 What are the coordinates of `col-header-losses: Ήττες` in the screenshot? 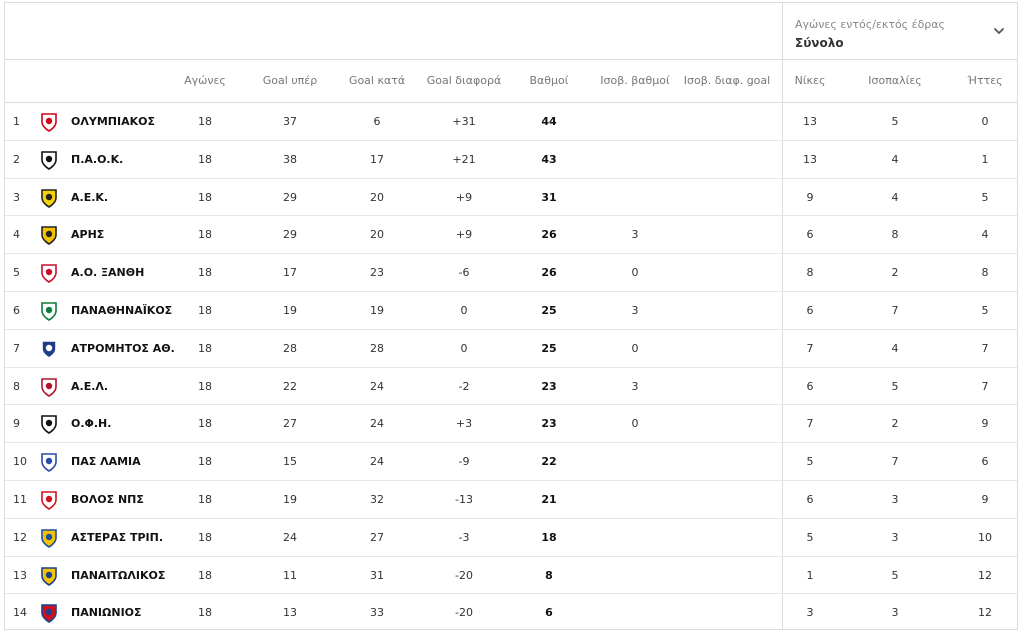 It's located at (985, 81).